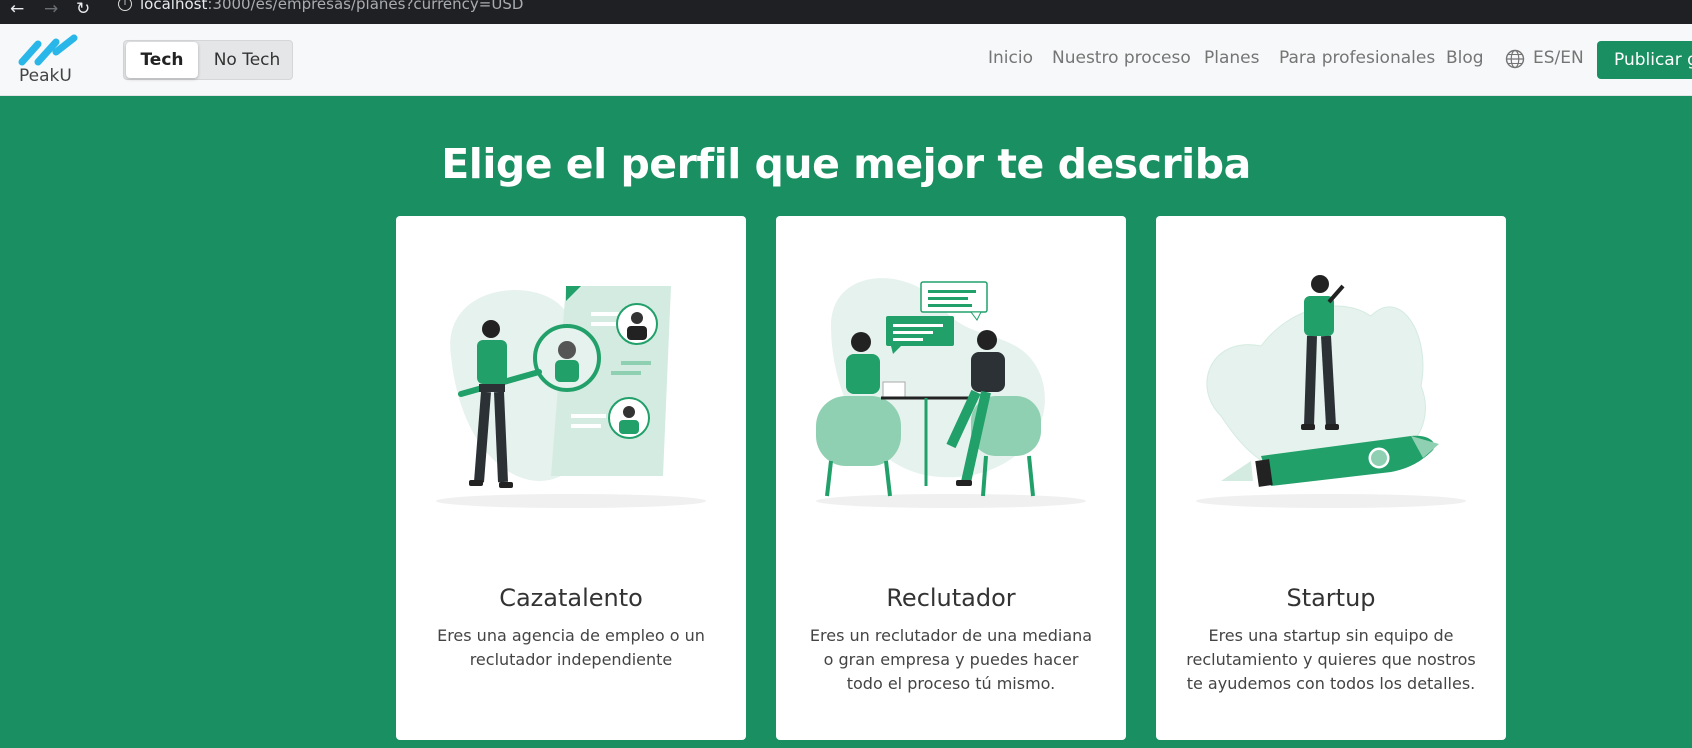 This screenshot has height=748, width=1692. Describe the element at coordinates (571, 598) in the screenshot. I see `card-title: Cazatalento` at that location.